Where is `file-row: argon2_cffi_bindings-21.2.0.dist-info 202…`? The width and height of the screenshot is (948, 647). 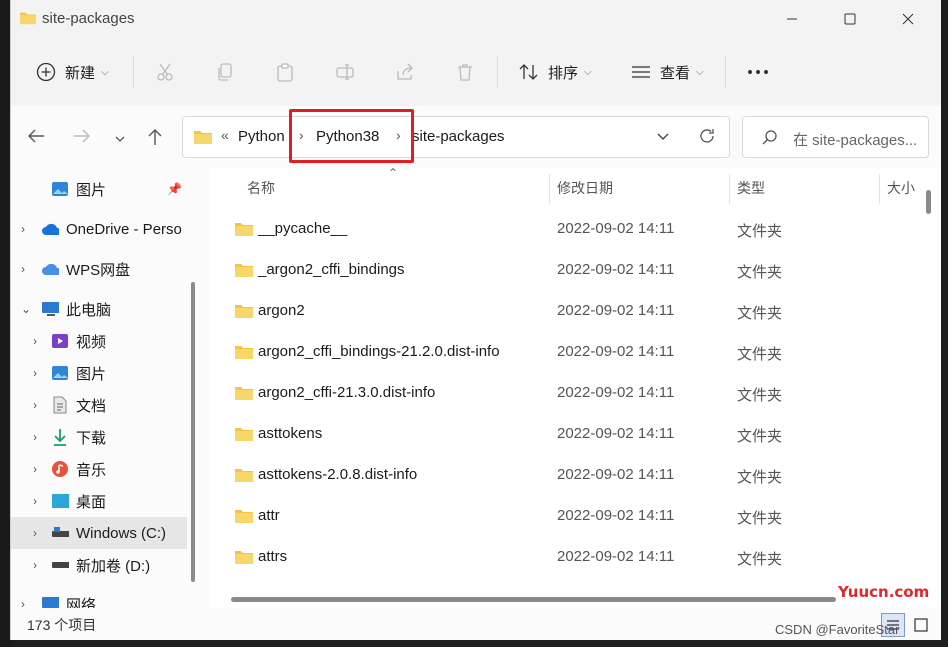 file-row: argon2_cffi_bindings-21.2.0.dist-info 202… is located at coordinates (567, 352).